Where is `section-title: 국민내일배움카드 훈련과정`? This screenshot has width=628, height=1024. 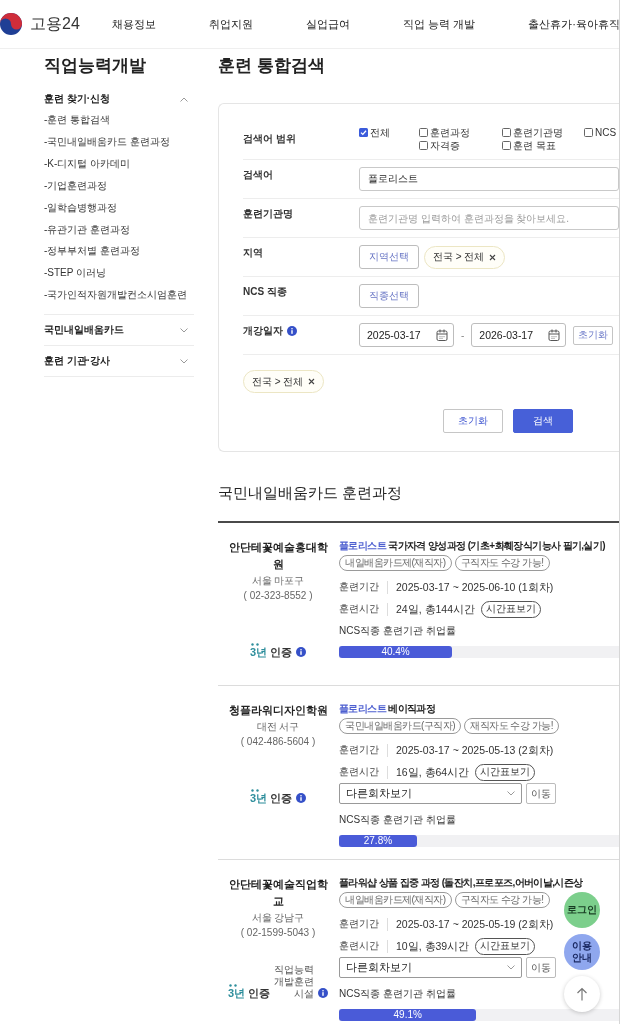 section-title: 국민내일배움카드 훈련과정 is located at coordinates (311, 493).